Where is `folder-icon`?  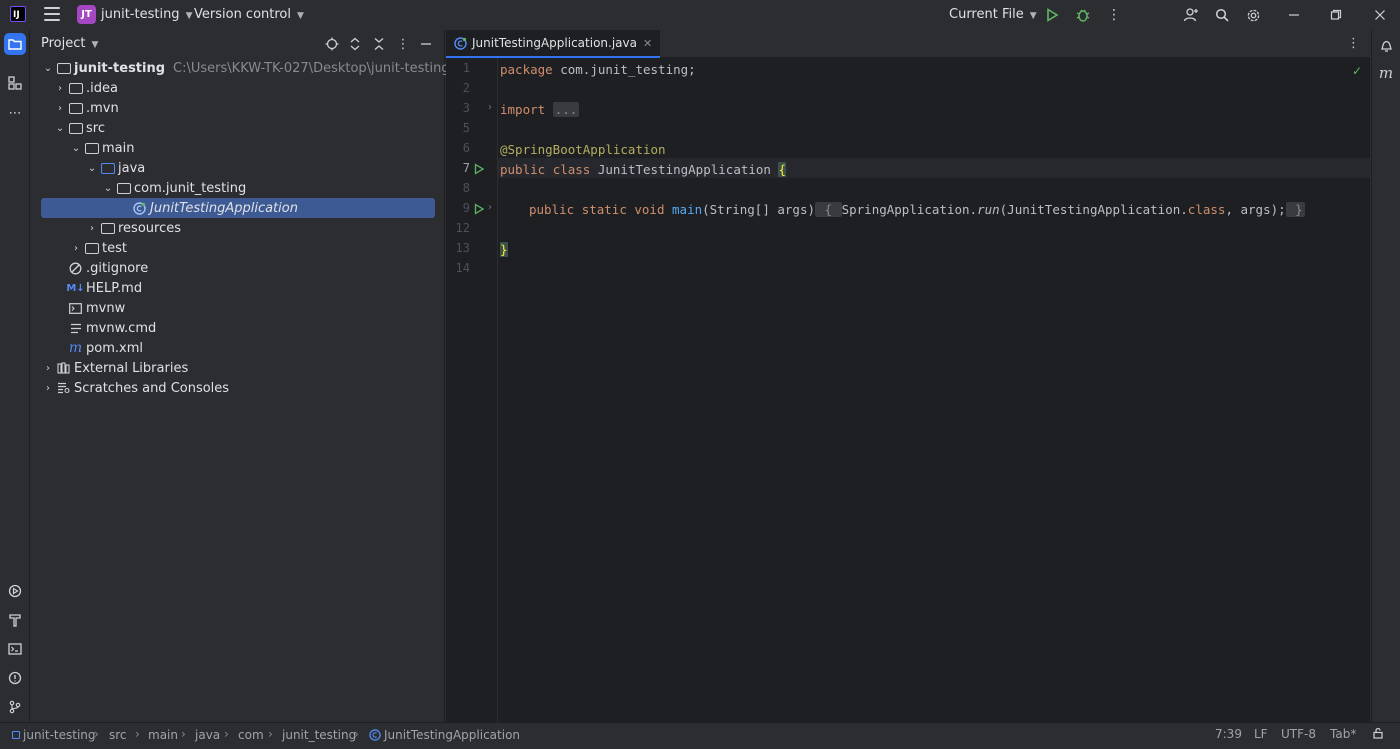 folder-icon is located at coordinates (91, 248).